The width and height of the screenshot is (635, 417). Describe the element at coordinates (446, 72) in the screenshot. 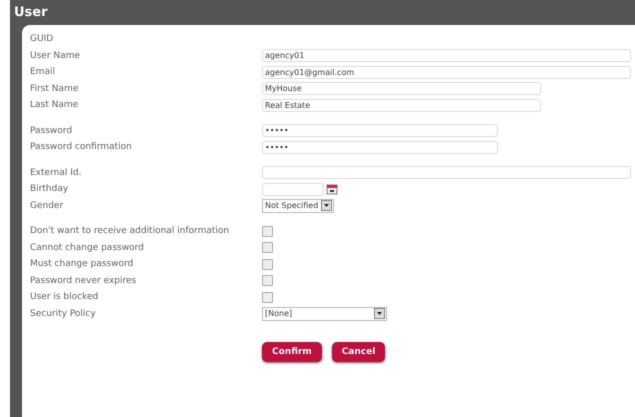

I see `text-field: agency01@gmail.com` at that location.